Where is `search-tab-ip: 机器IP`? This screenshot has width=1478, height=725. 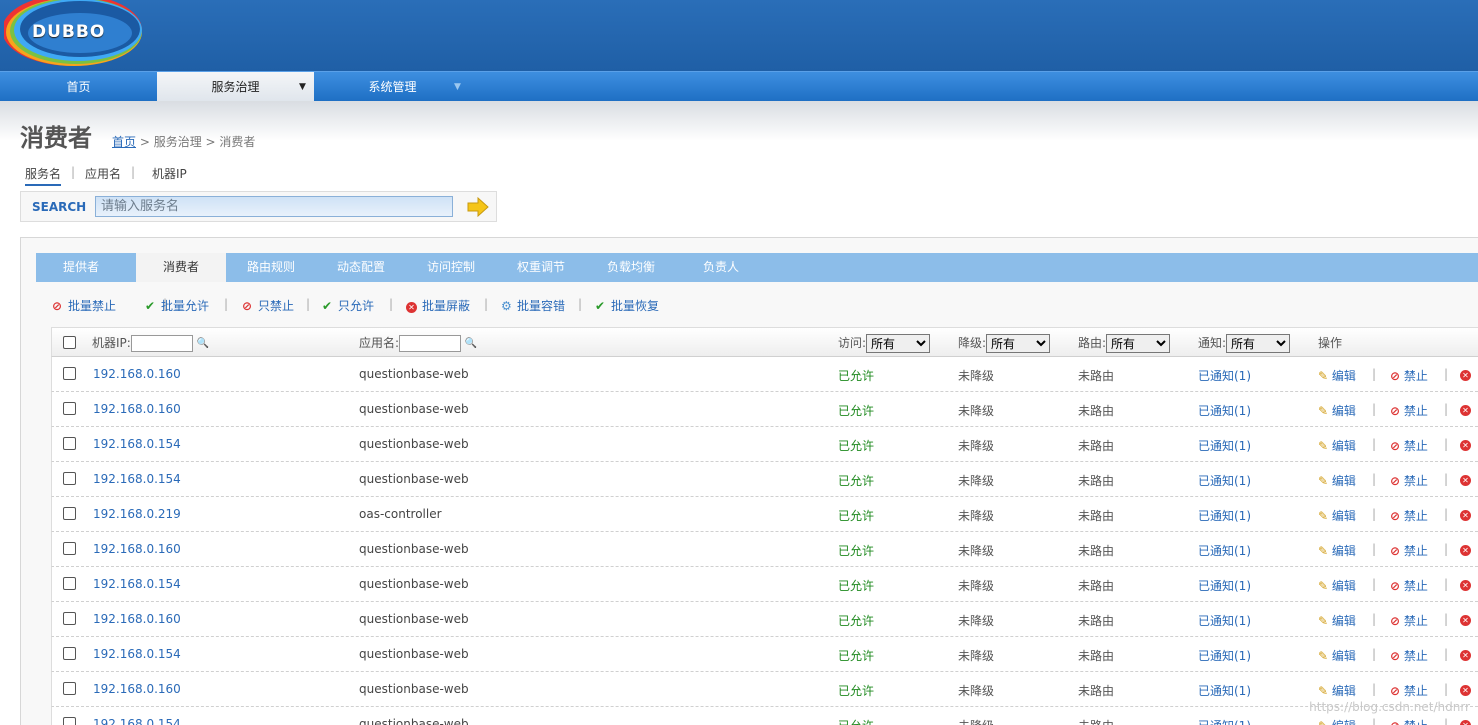 search-tab-ip: 机器IP is located at coordinates (169, 173).